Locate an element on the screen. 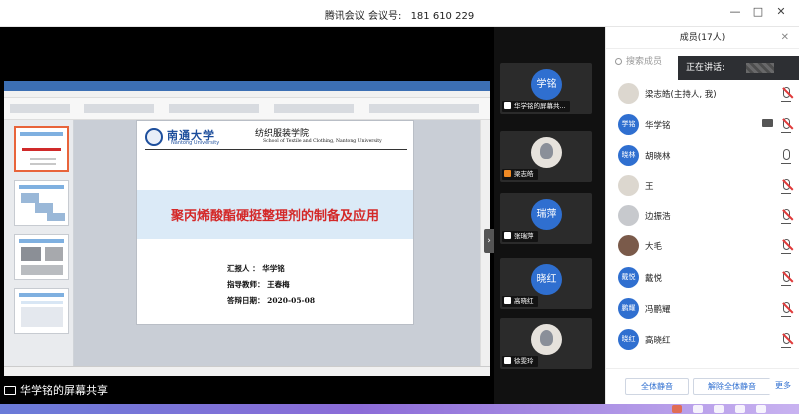 This screenshot has height=414, width=799. collapse-tiles-button: › is located at coordinates (489, 241).